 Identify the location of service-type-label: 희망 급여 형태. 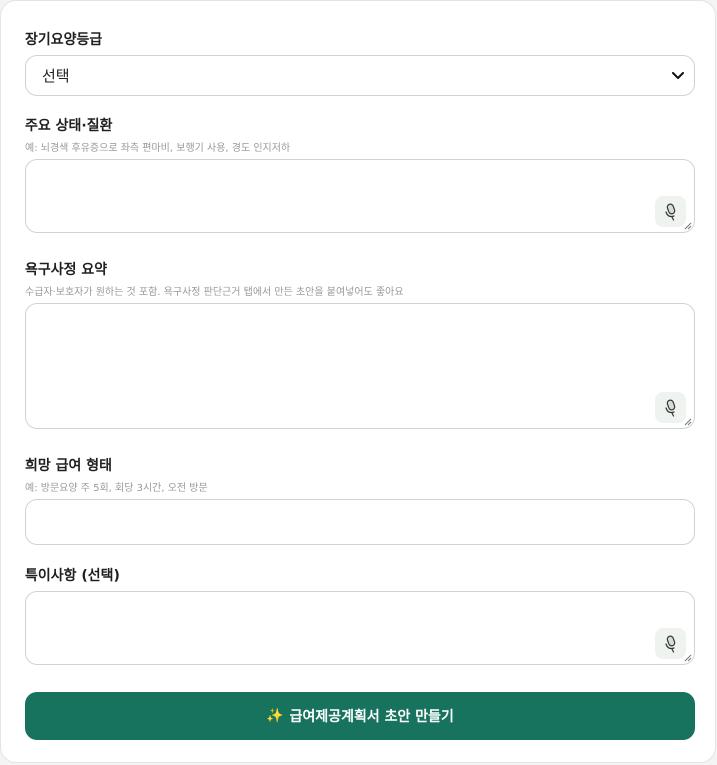
(69, 466).